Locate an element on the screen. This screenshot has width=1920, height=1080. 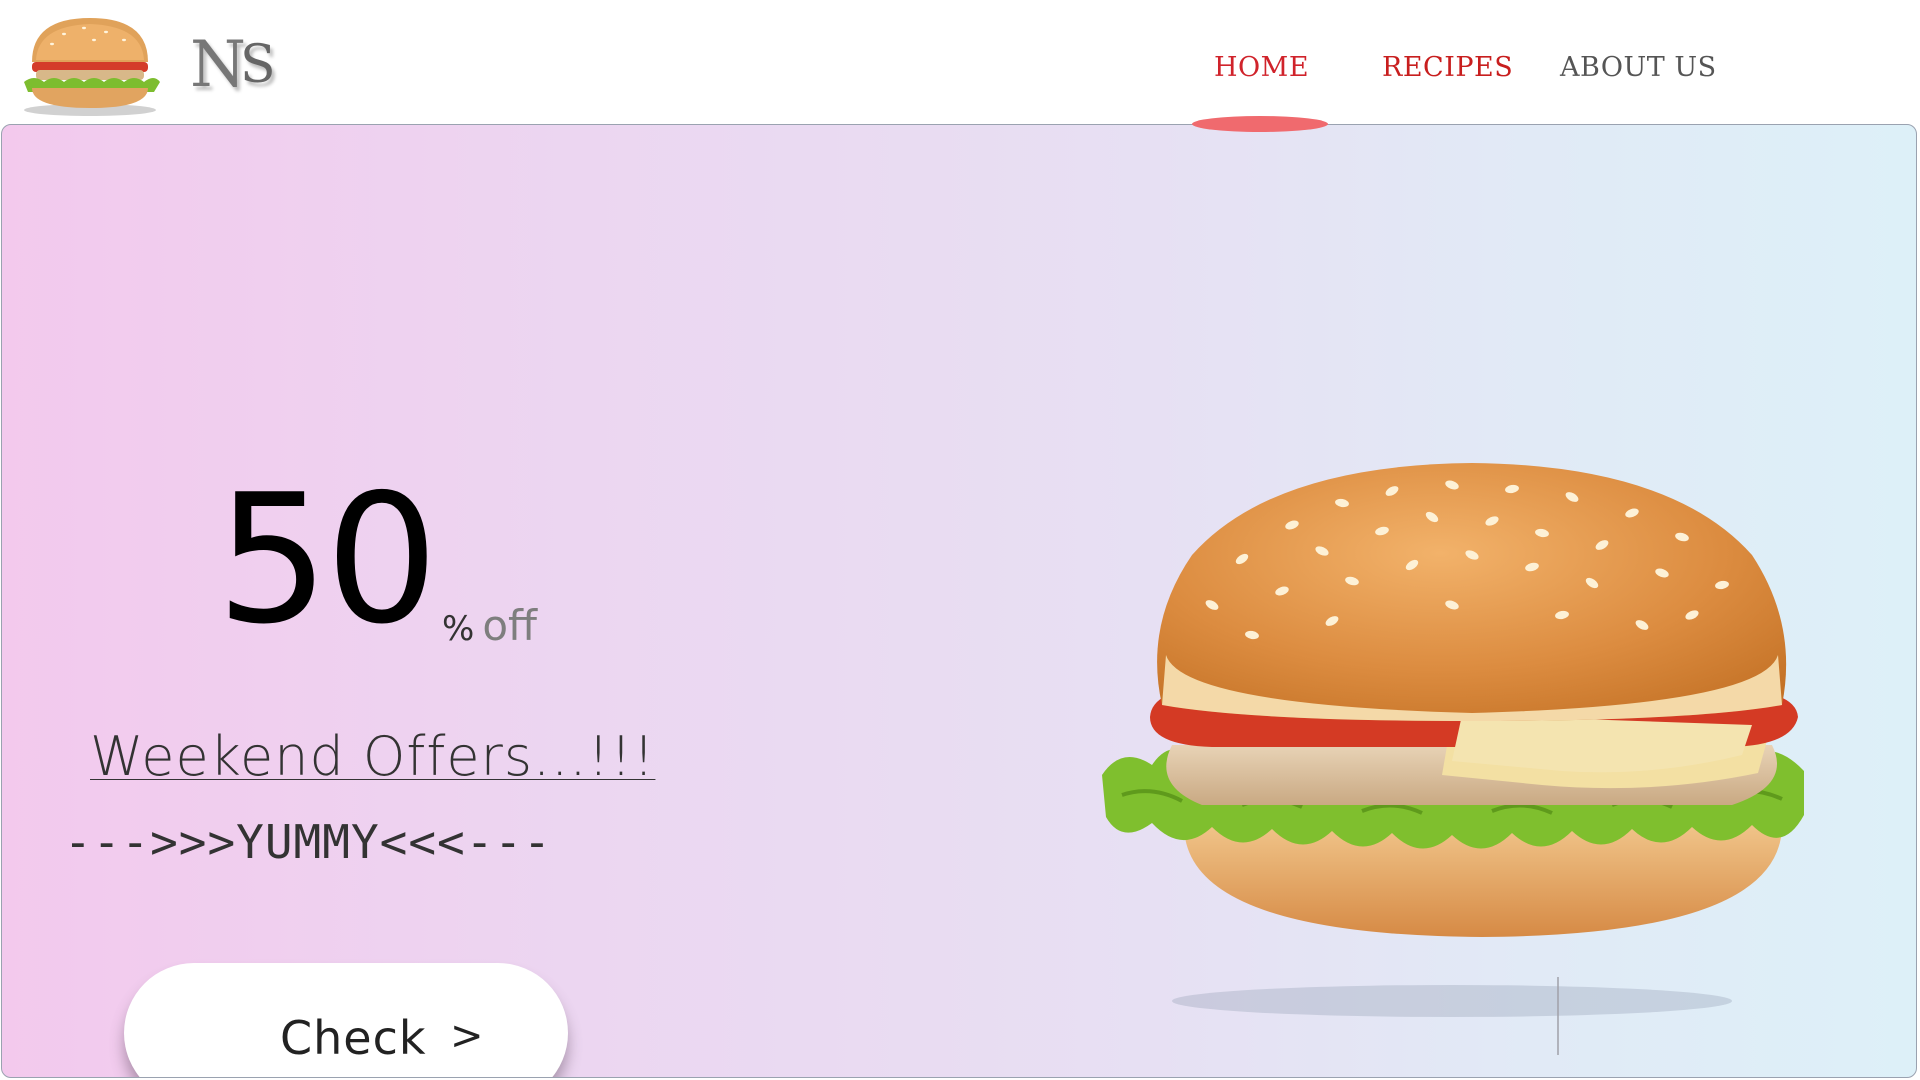
active-nav-indicator is located at coordinates (1260, 124).